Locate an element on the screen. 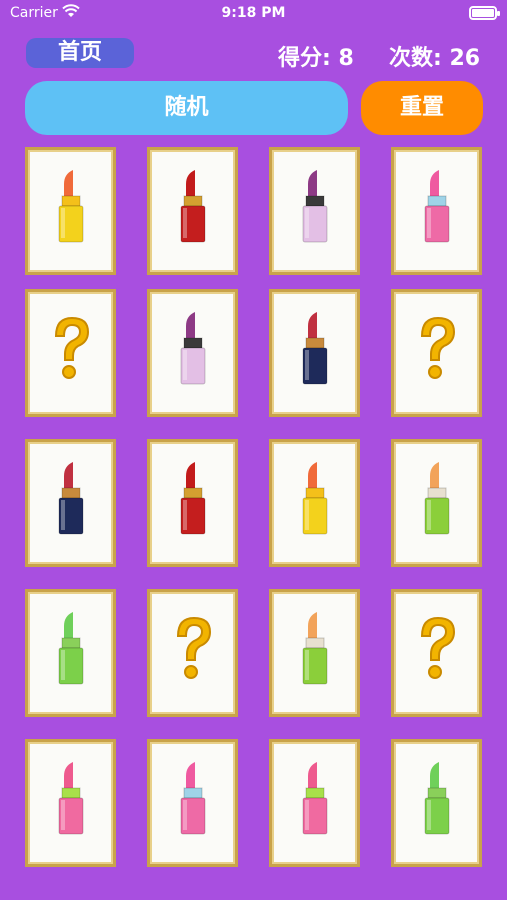 This screenshot has height=900, width=507. reset-button: 重置 is located at coordinates (422, 108).